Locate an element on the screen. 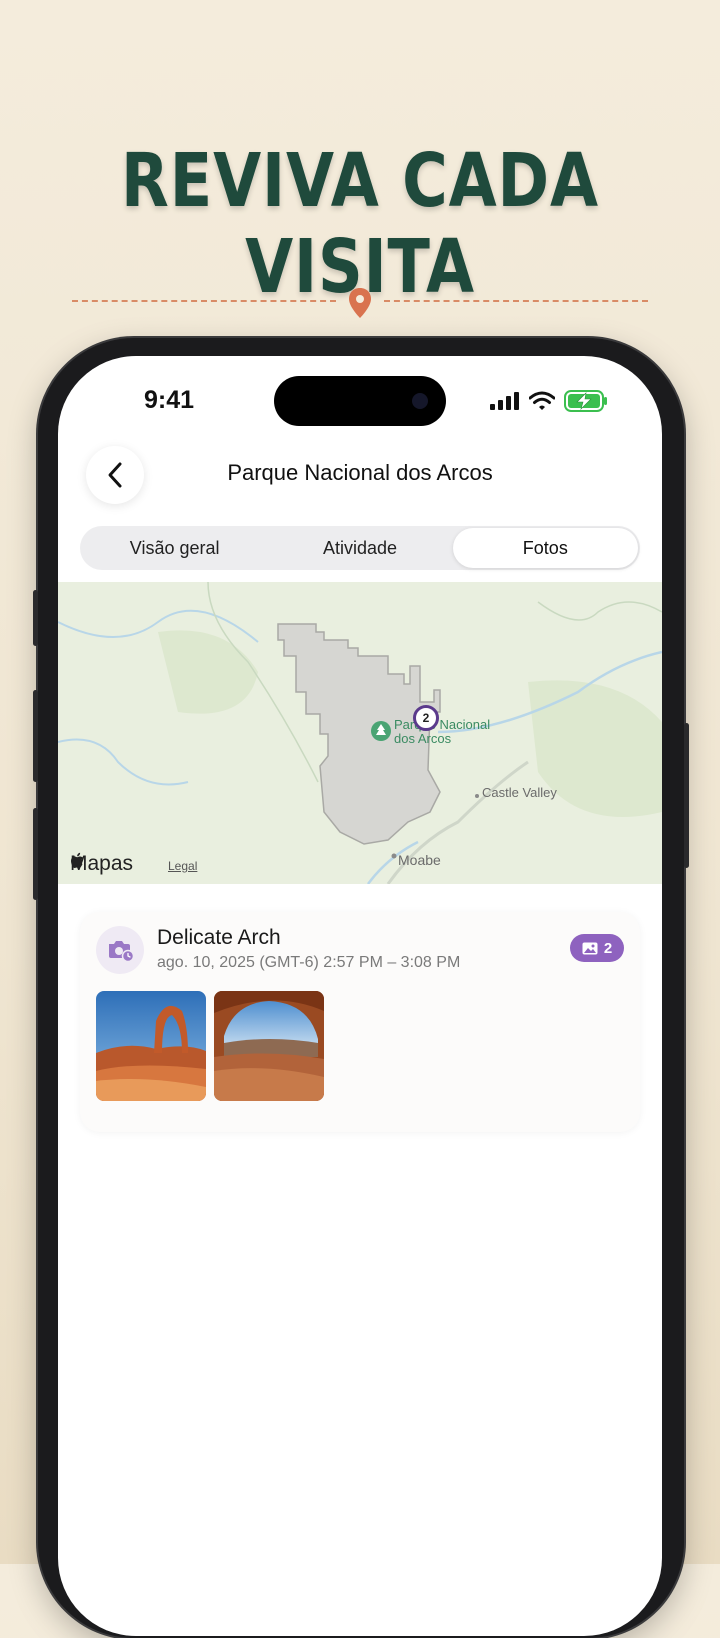  status-time: 9:41 is located at coordinates (169, 400).